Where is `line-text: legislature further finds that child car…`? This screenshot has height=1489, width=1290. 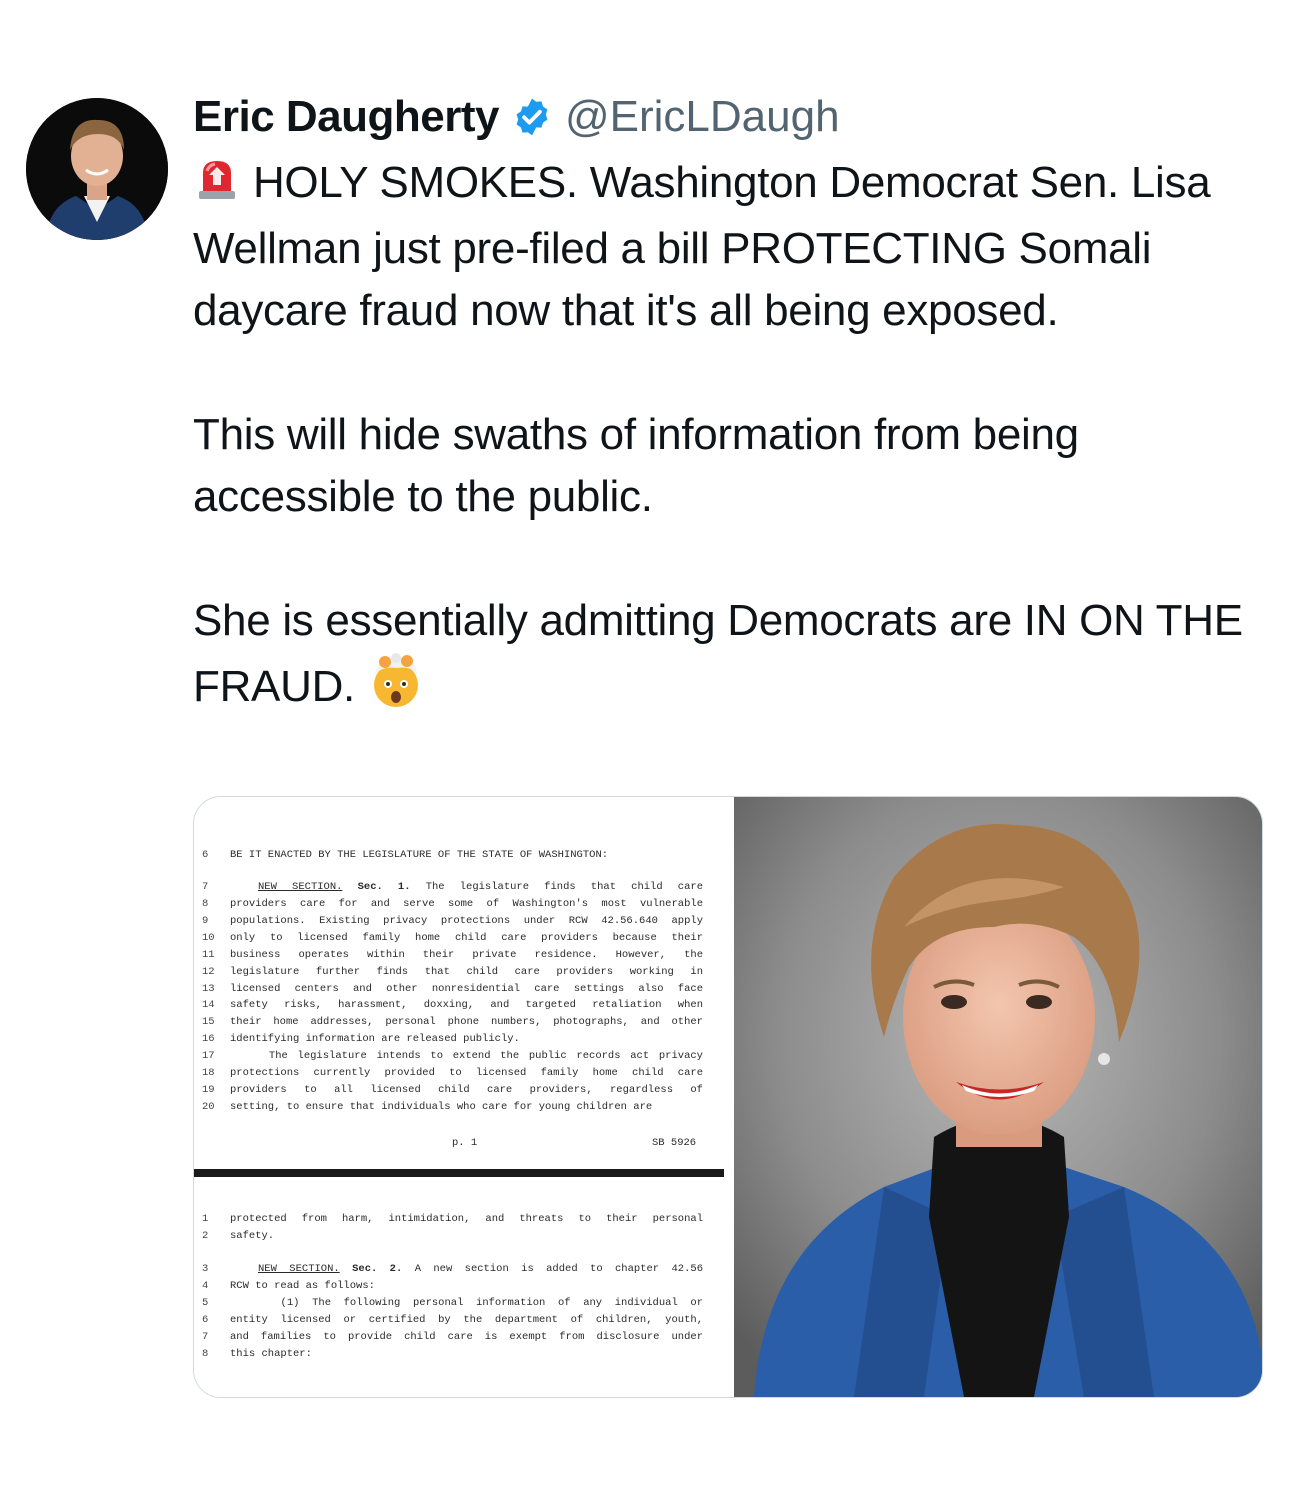
line-text: legislature further finds that child car… is located at coordinates (466, 971).